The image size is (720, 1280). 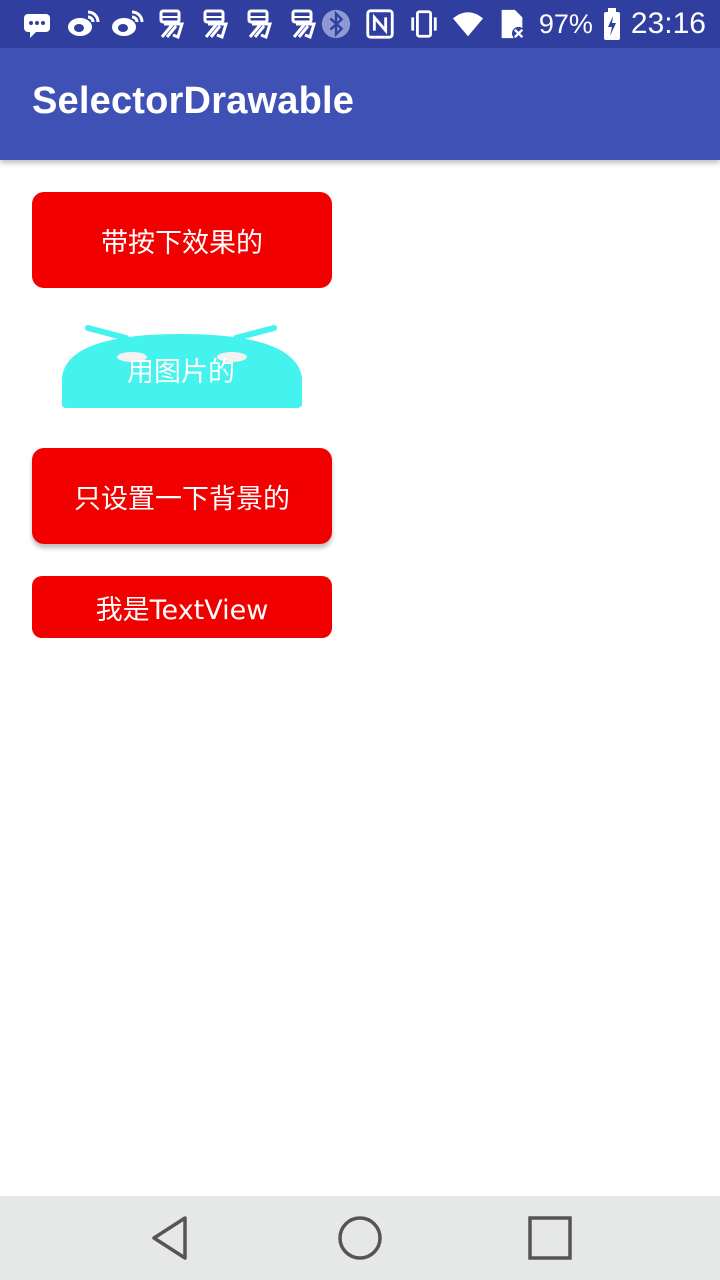 What do you see at coordinates (611, 24) in the screenshot?
I see `battery-icon` at bounding box center [611, 24].